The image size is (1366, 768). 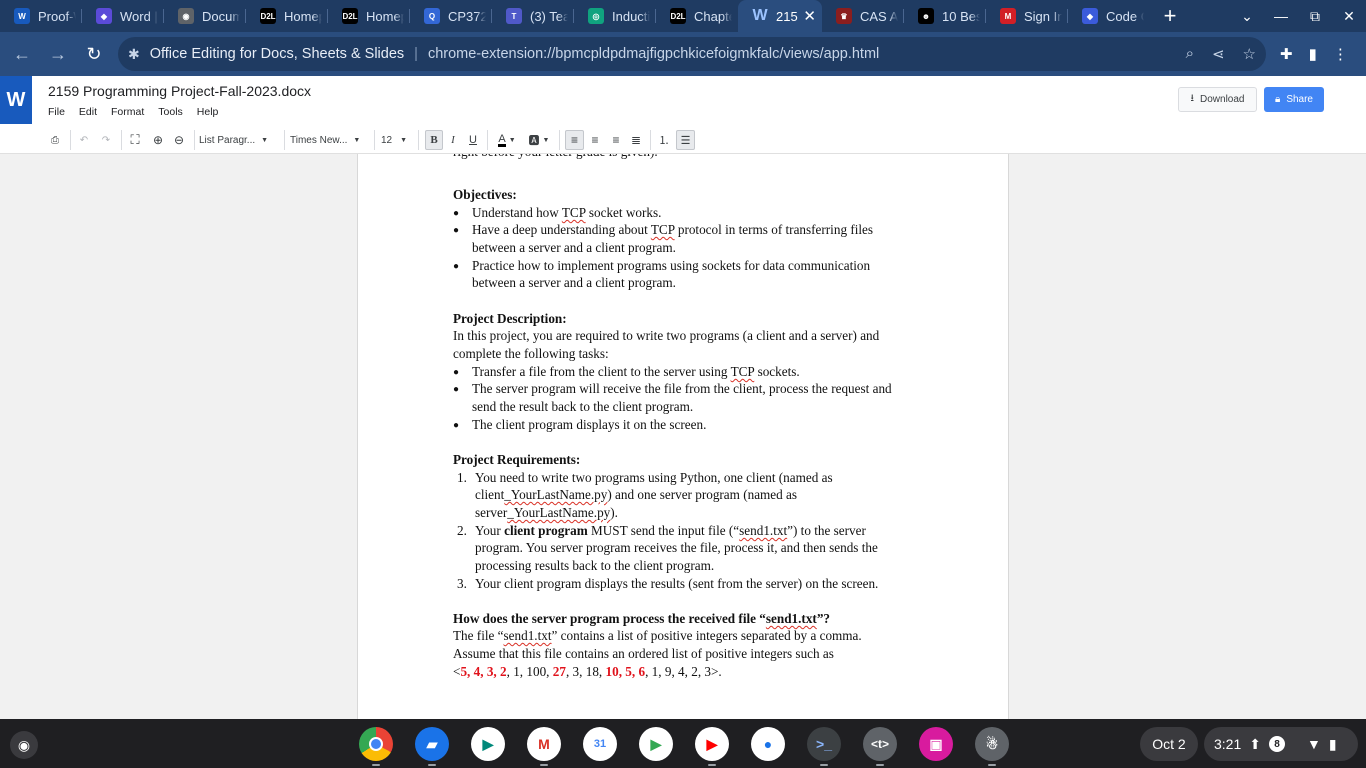 What do you see at coordinates (1313, 54) in the screenshot?
I see `side-panel-icon: ▮` at bounding box center [1313, 54].